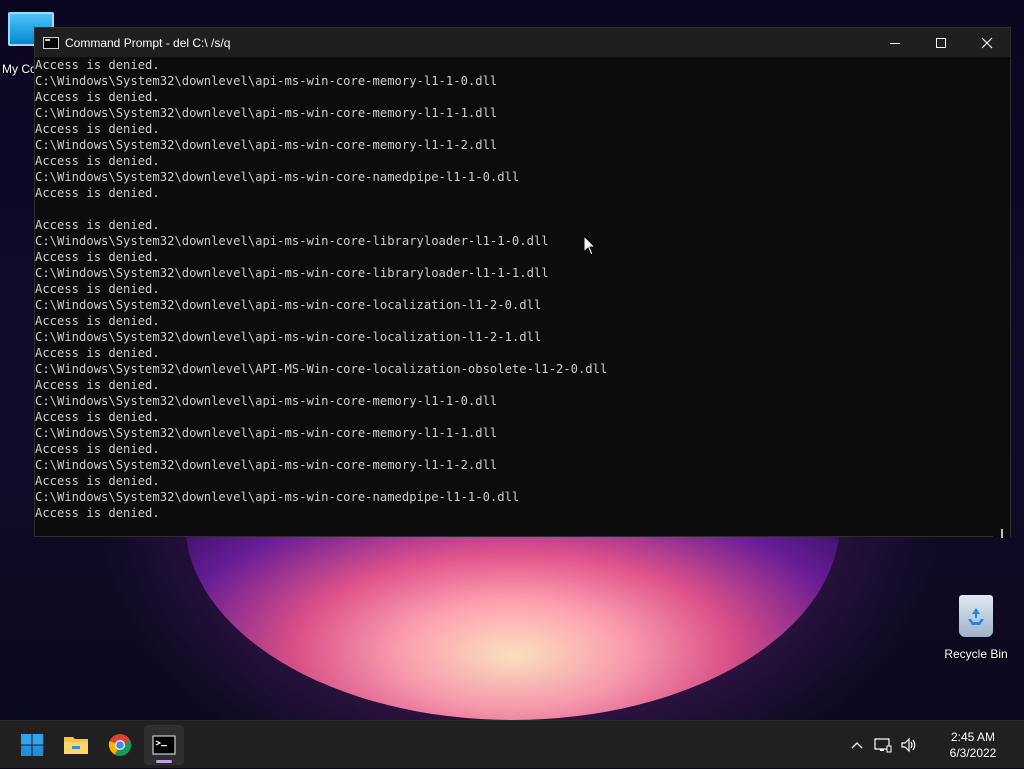  I want to click on maximize-button, so click(941, 42).